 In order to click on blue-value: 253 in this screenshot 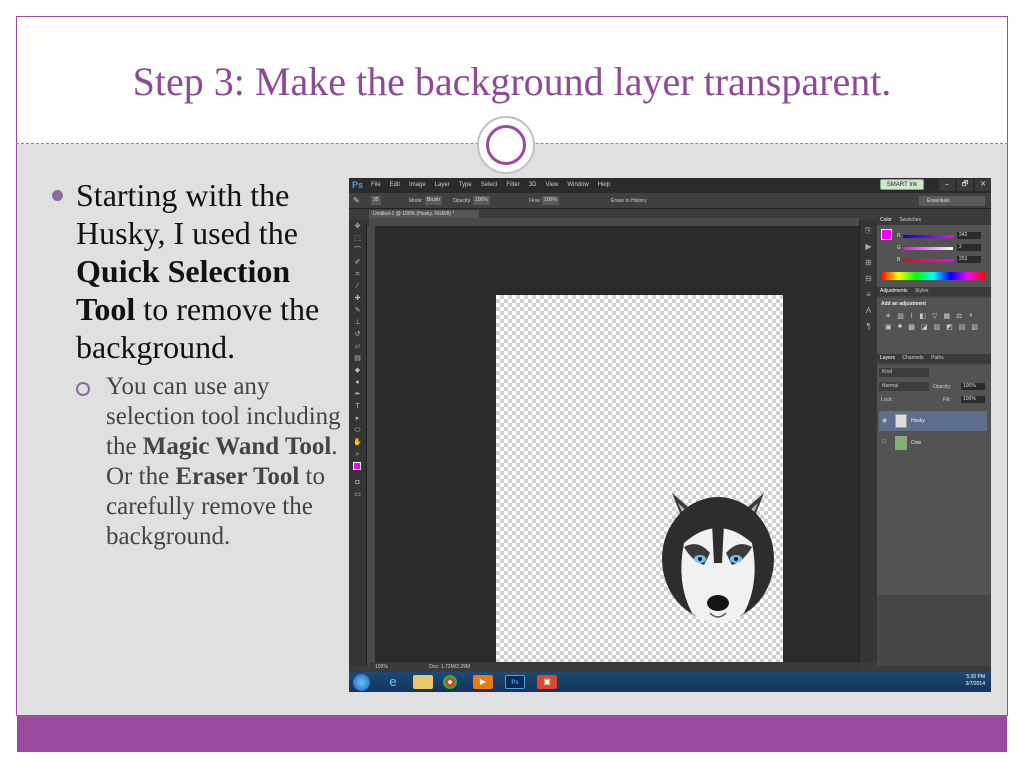, I will do `click(969, 259)`.